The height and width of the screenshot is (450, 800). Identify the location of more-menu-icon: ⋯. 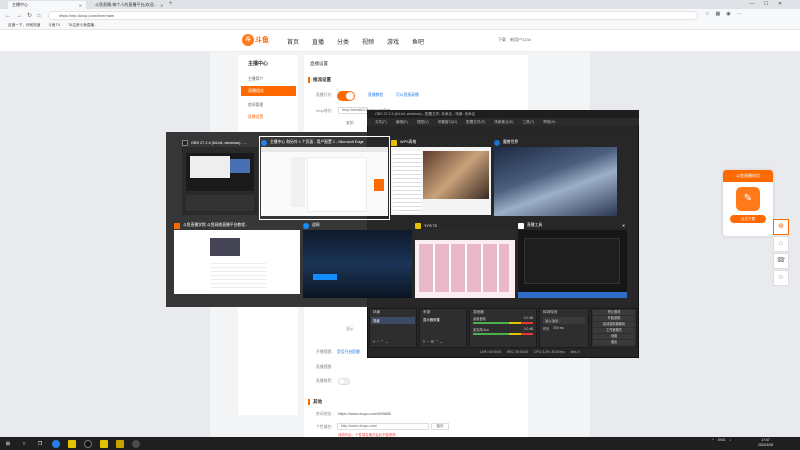
(739, 14).